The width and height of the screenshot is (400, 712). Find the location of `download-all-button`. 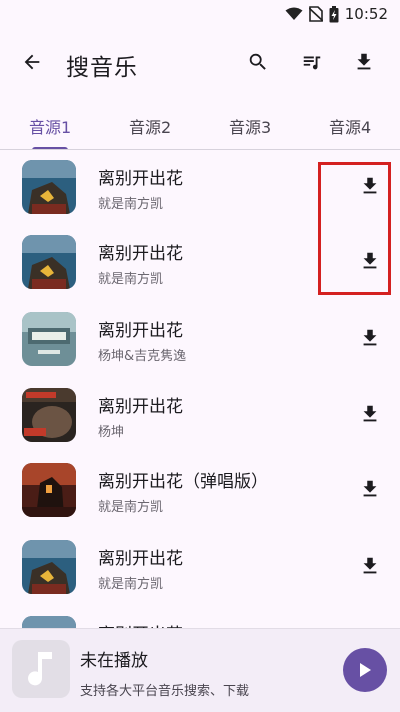

download-all-button is located at coordinates (364, 62).